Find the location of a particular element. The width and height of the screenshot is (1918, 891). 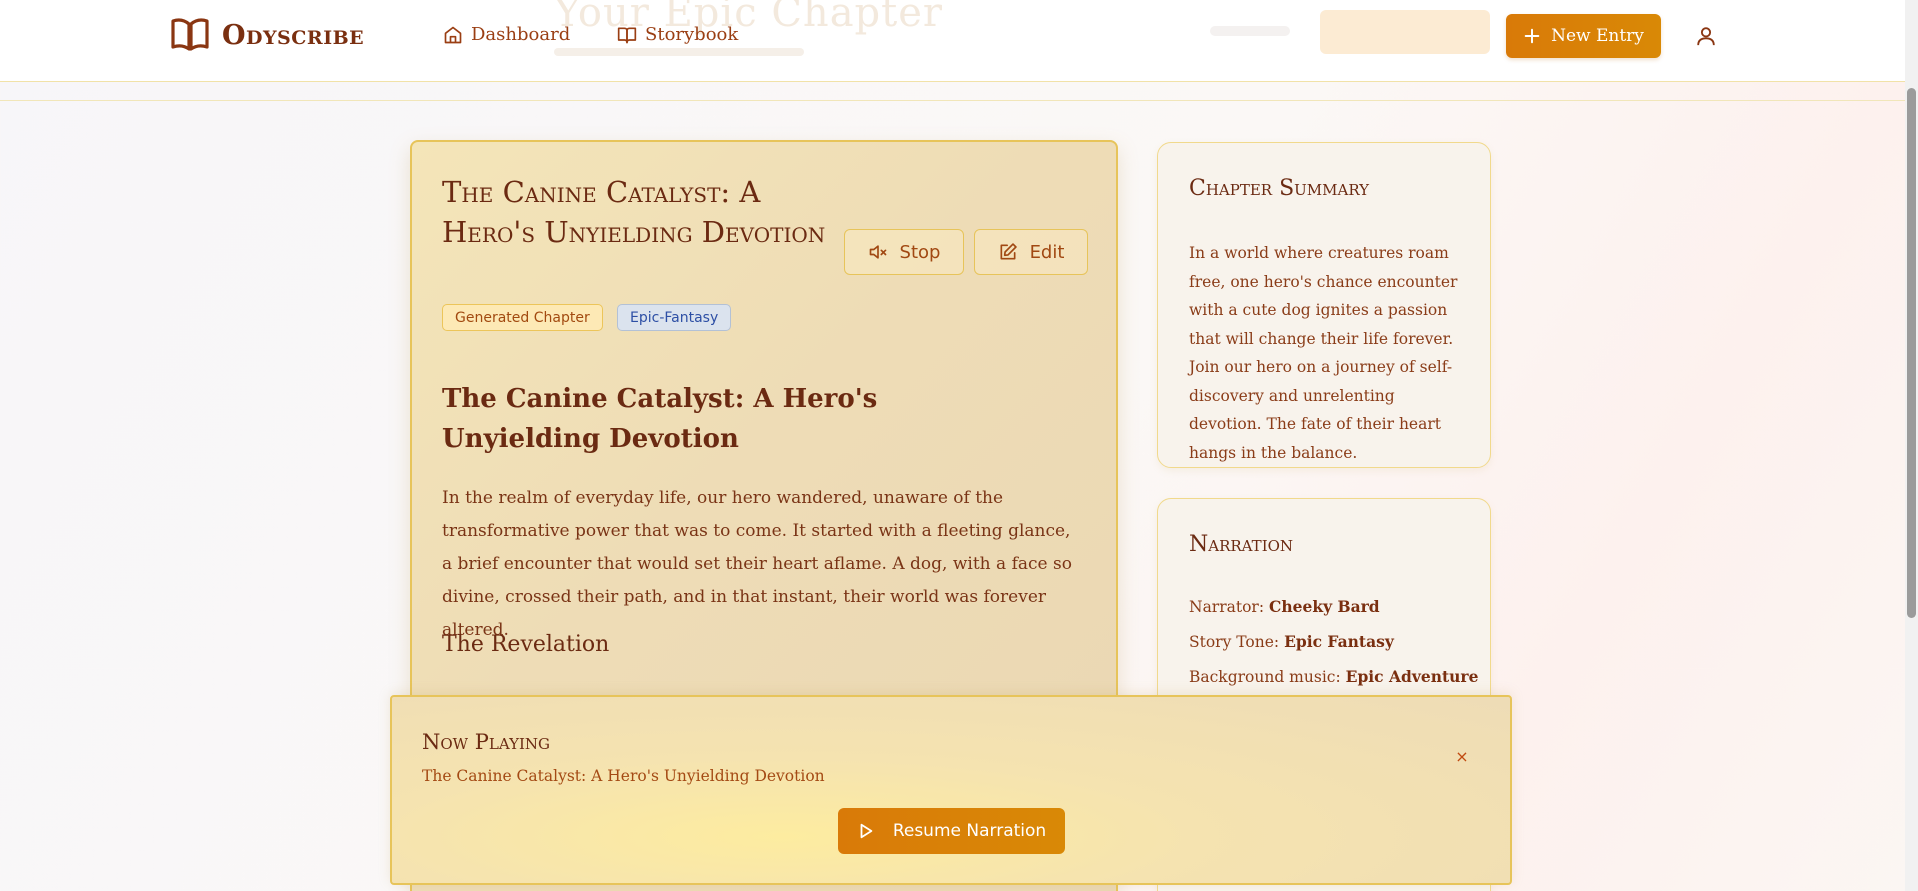

app-logo: Odyscribe is located at coordinates (267, 35).